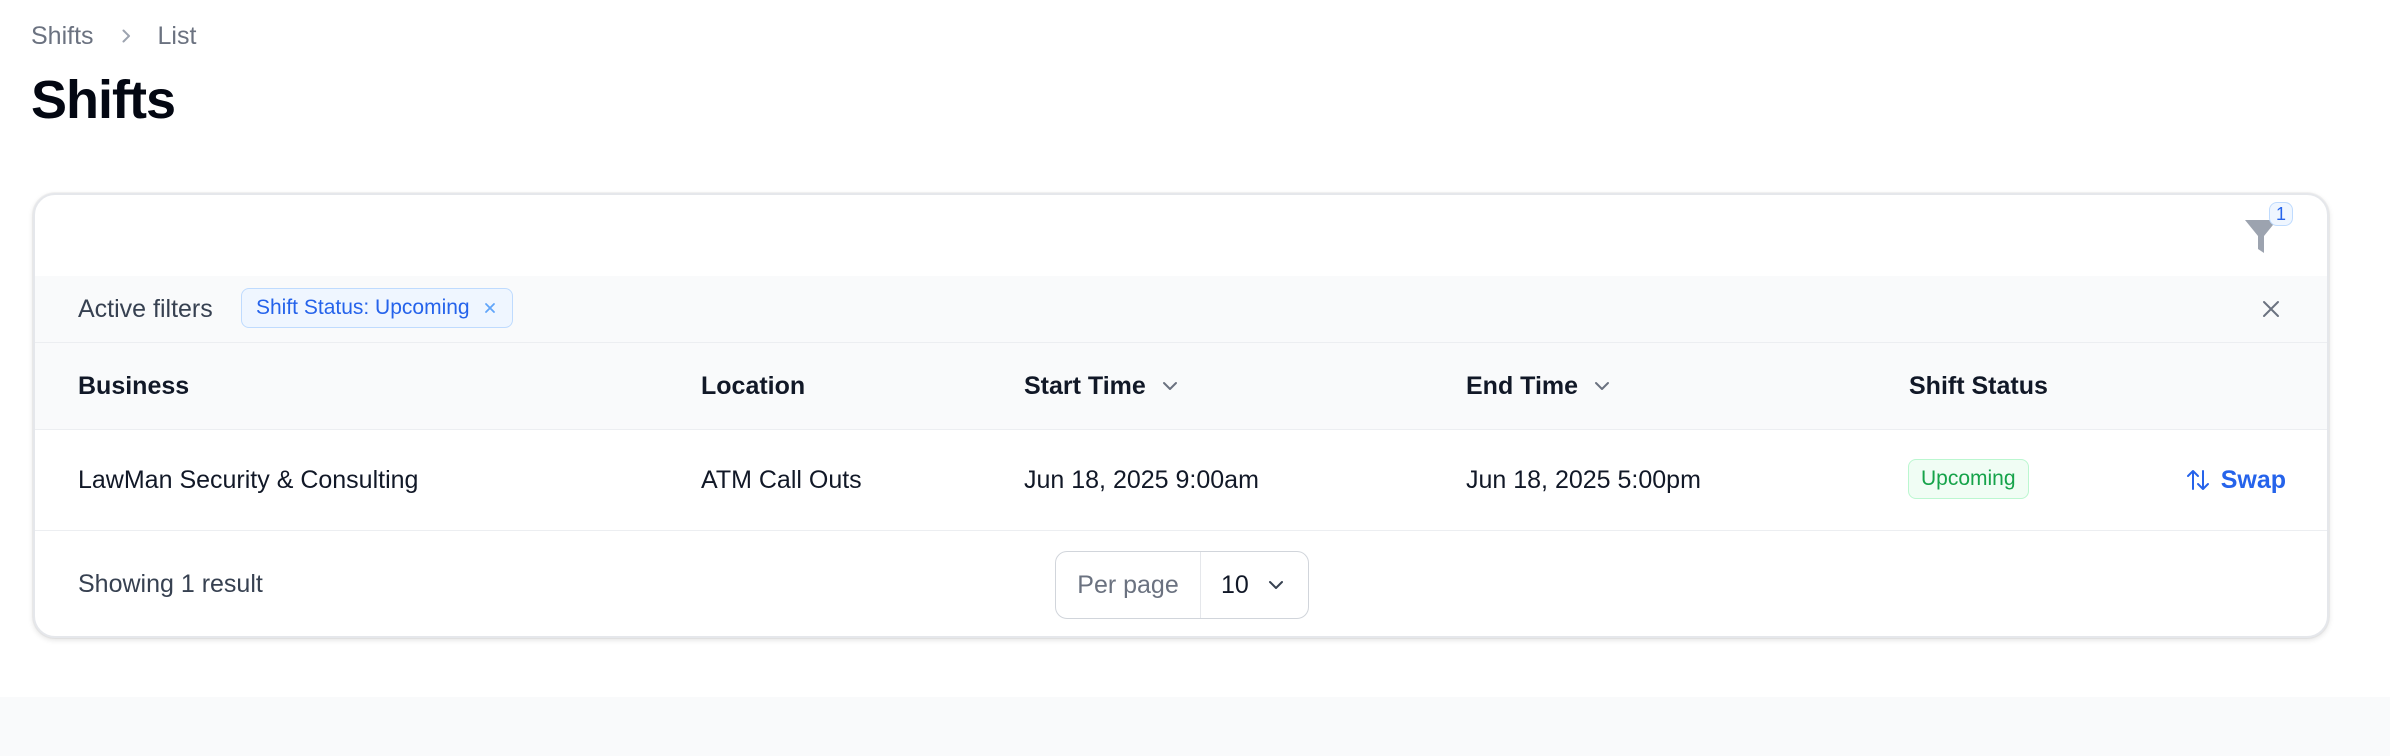  What do you see at coordinates (1085, 386) in the screenshot?
I see `column-header-label: Start Time` at bounding box center [1085, 386].